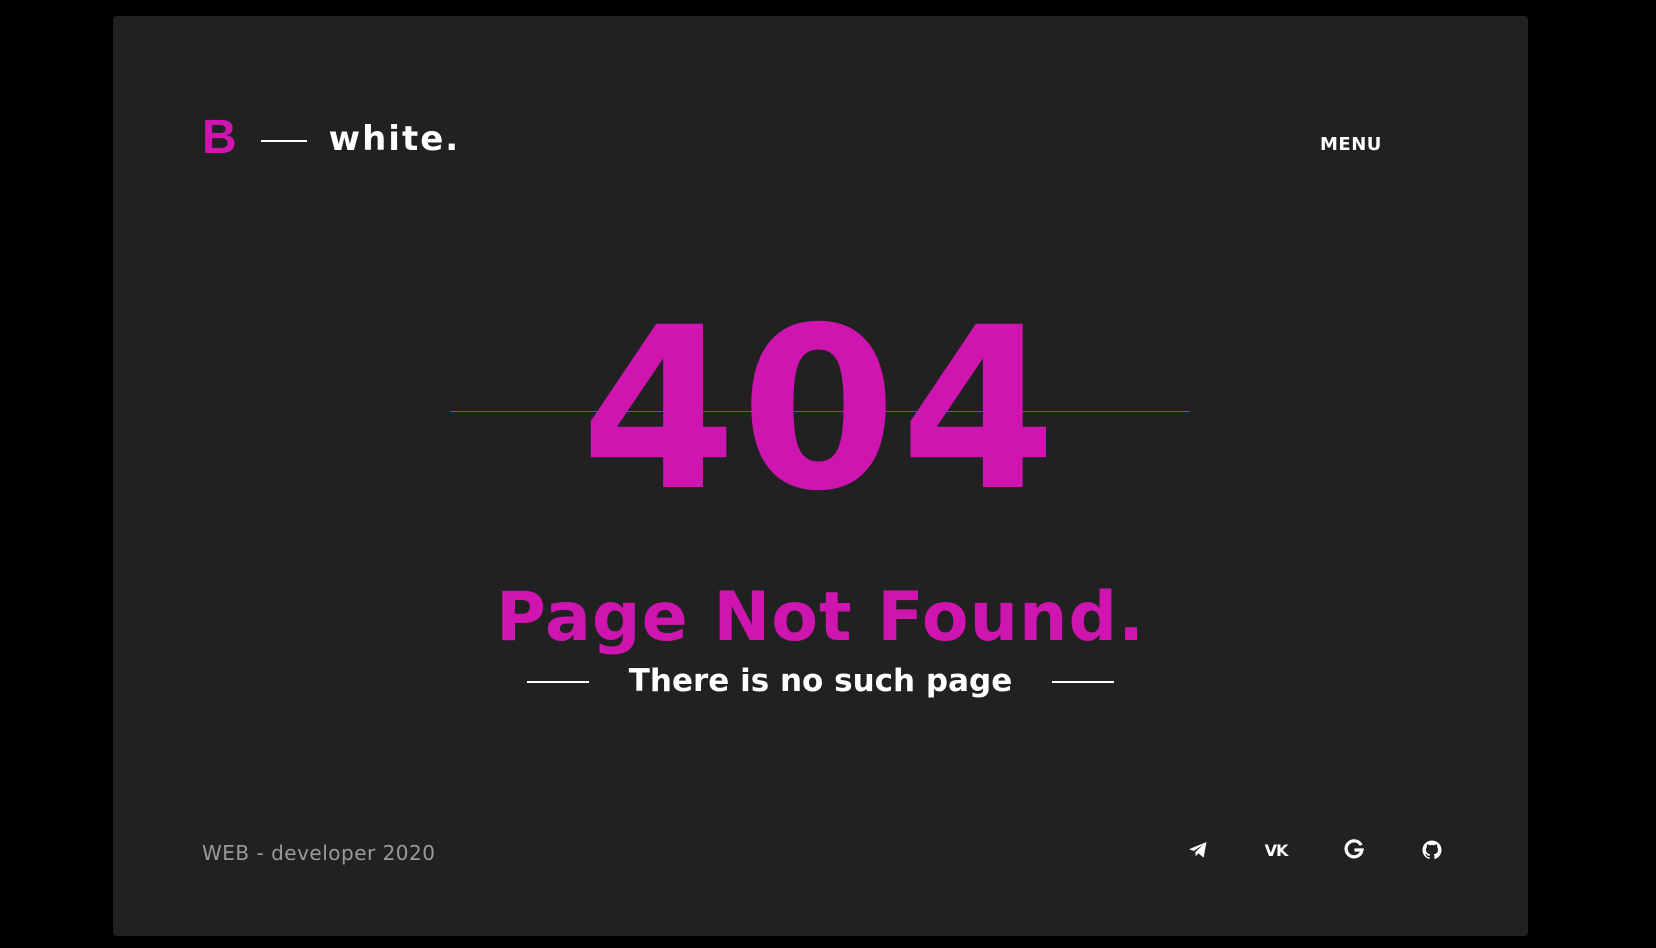 The image size is (1656, 948). I want to click on github-link, so click(1432, 850).